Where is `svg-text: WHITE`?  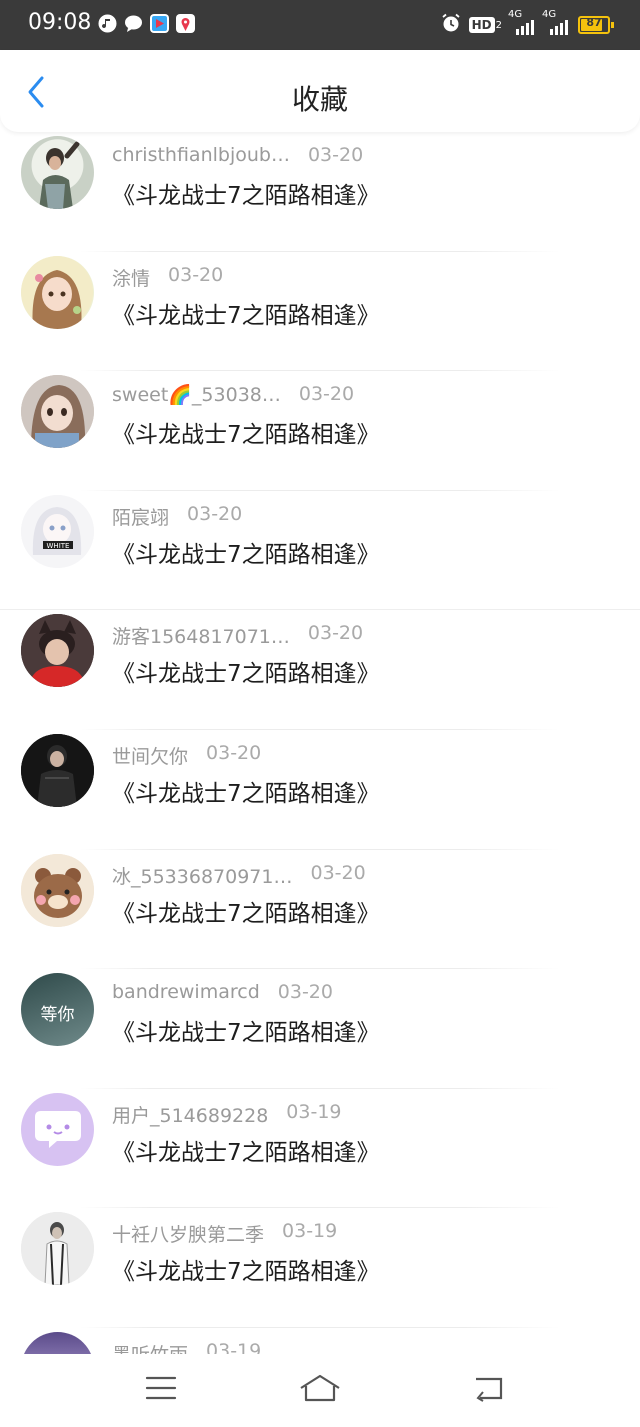
svg-text: WHITE is located at coordinates (58, 546).